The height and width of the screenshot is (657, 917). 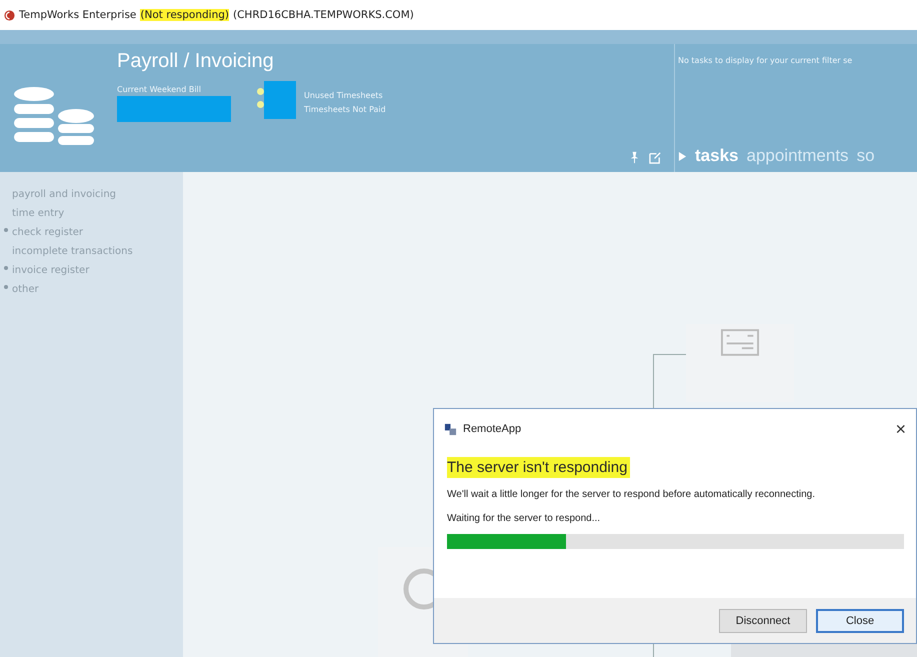 What do you see at coordinates (9, 15) in the screenshot?
I see `app-logo-icon` at bounding box center [9, 15].